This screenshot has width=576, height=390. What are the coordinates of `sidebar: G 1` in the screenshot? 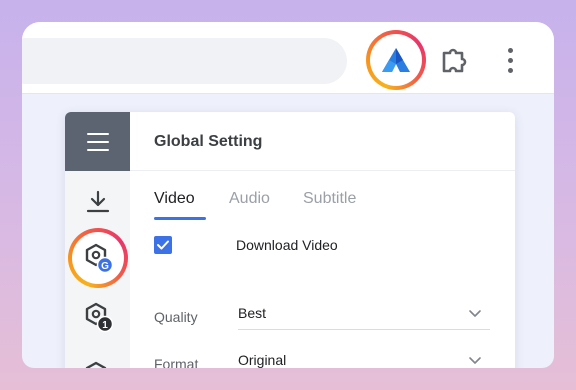 It's located at (97, 240).